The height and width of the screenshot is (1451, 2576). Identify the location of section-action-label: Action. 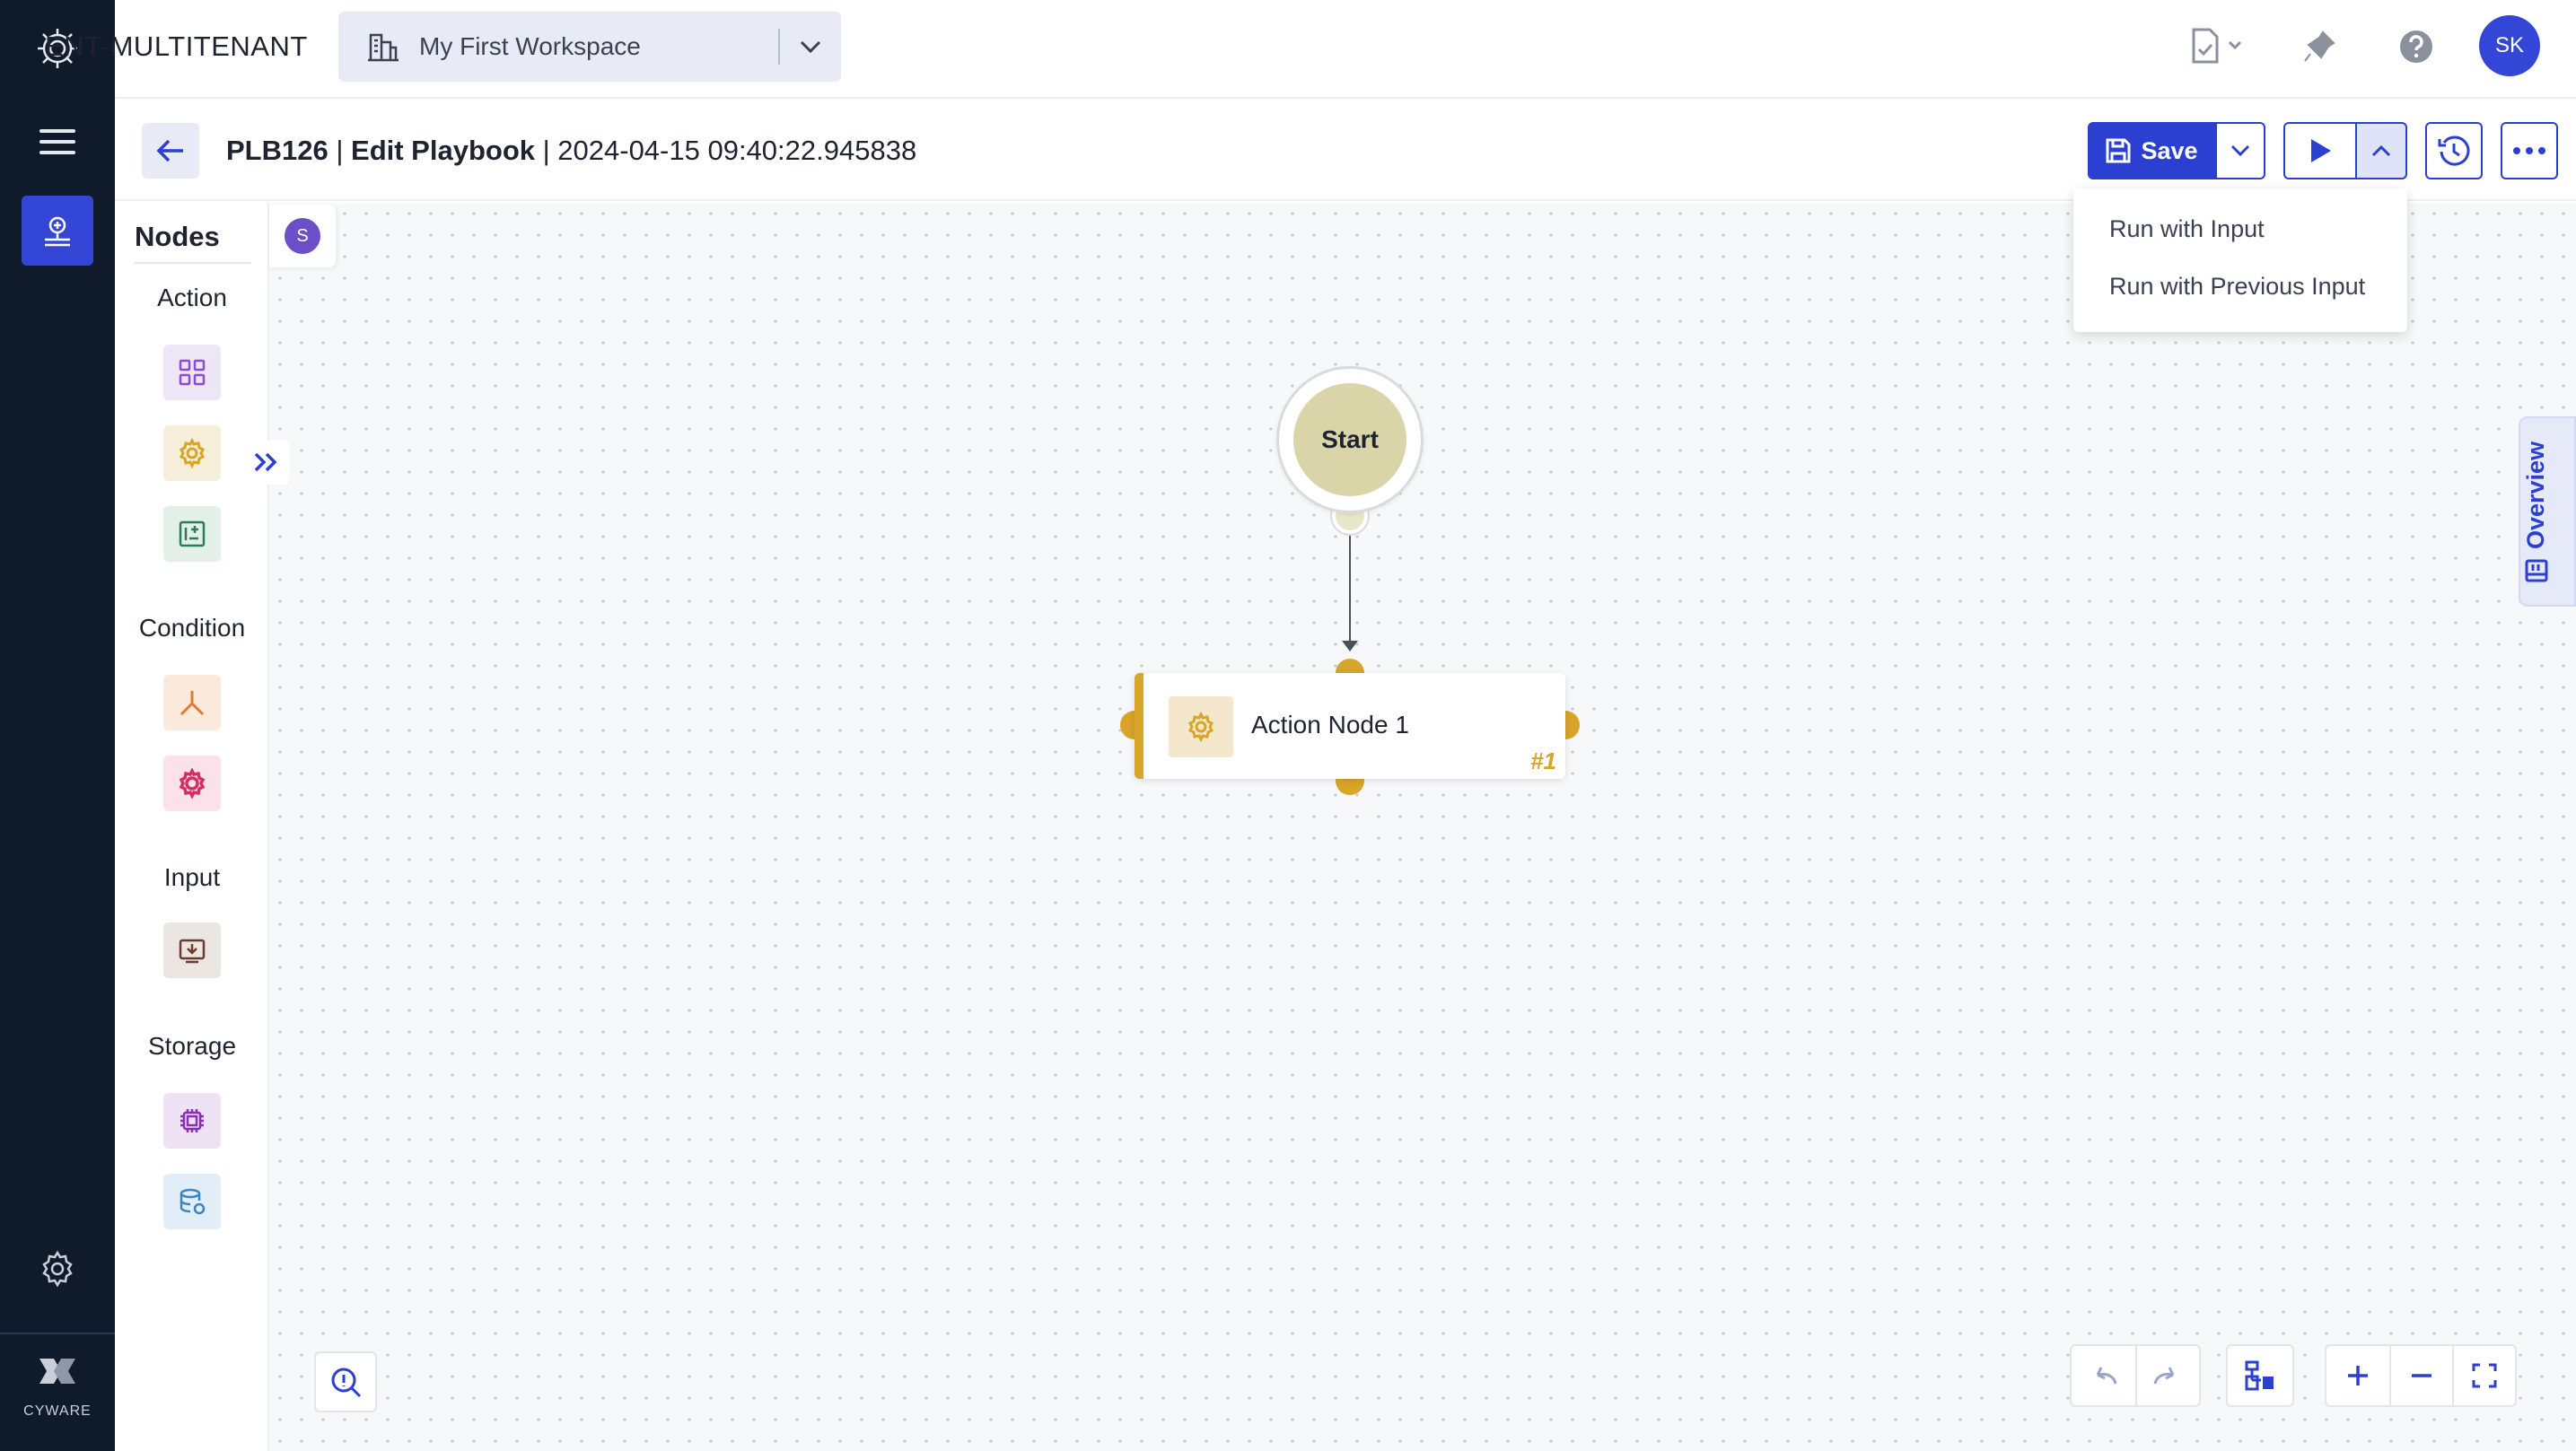
(192, 297).